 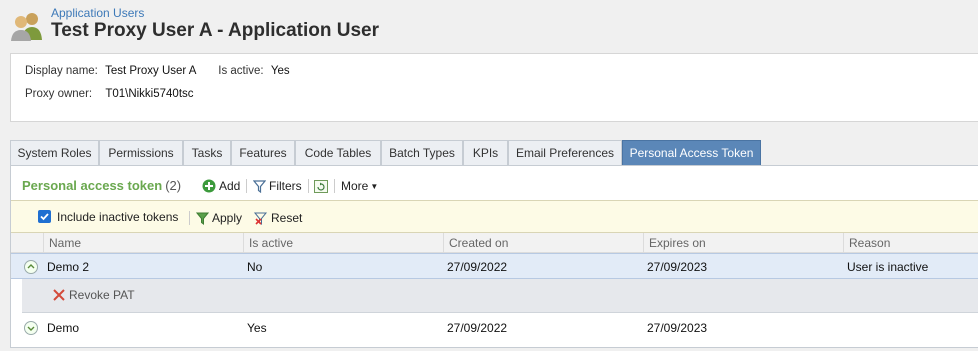 I want to click on reset-button: Reset, so click(x=278, y=218).